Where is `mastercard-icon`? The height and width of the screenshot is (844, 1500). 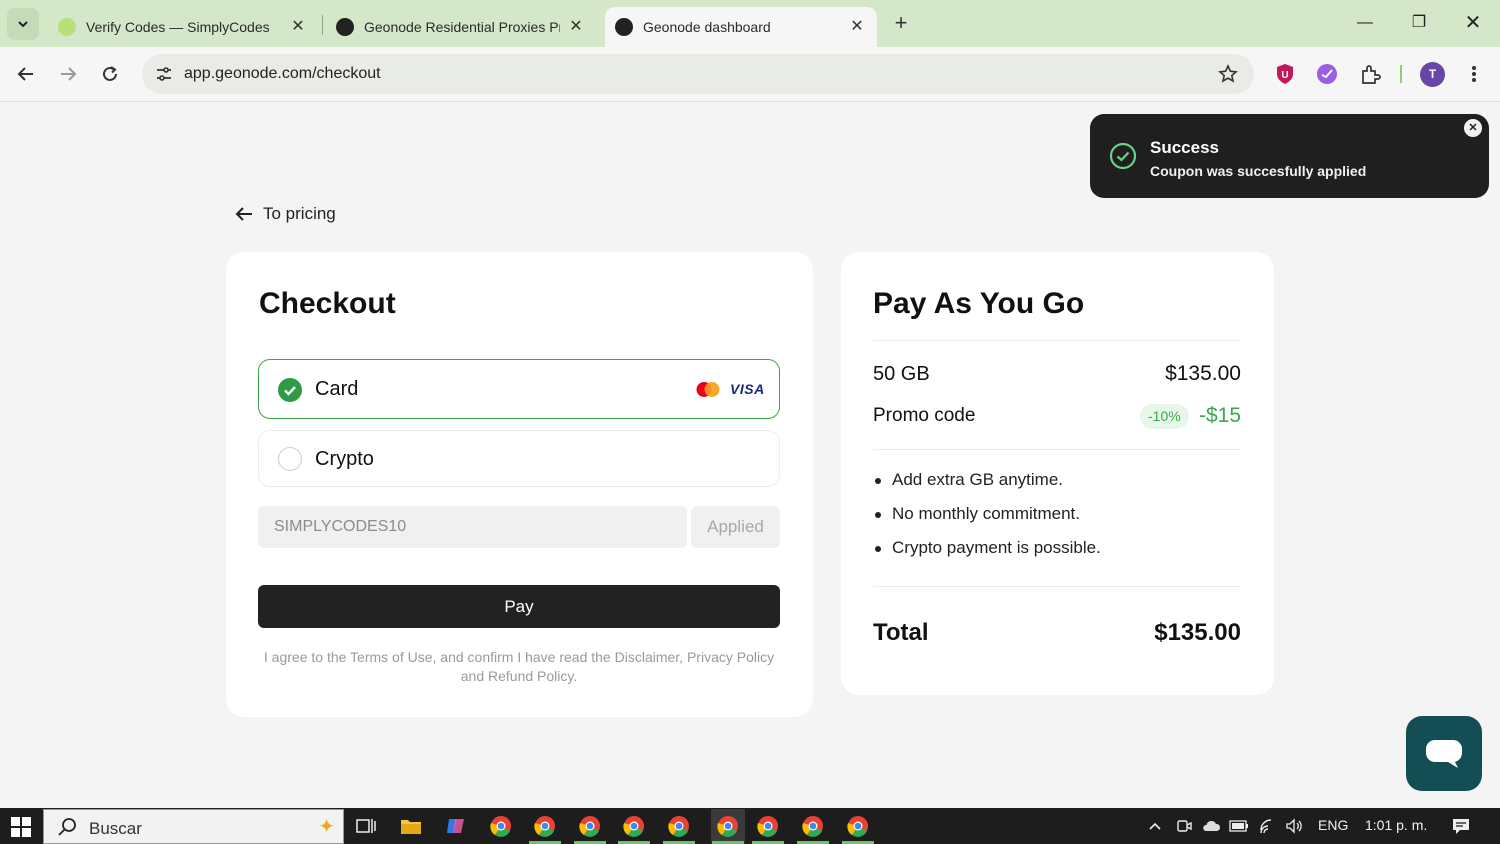
mastercard-icon is located at coordinates (708, 389).